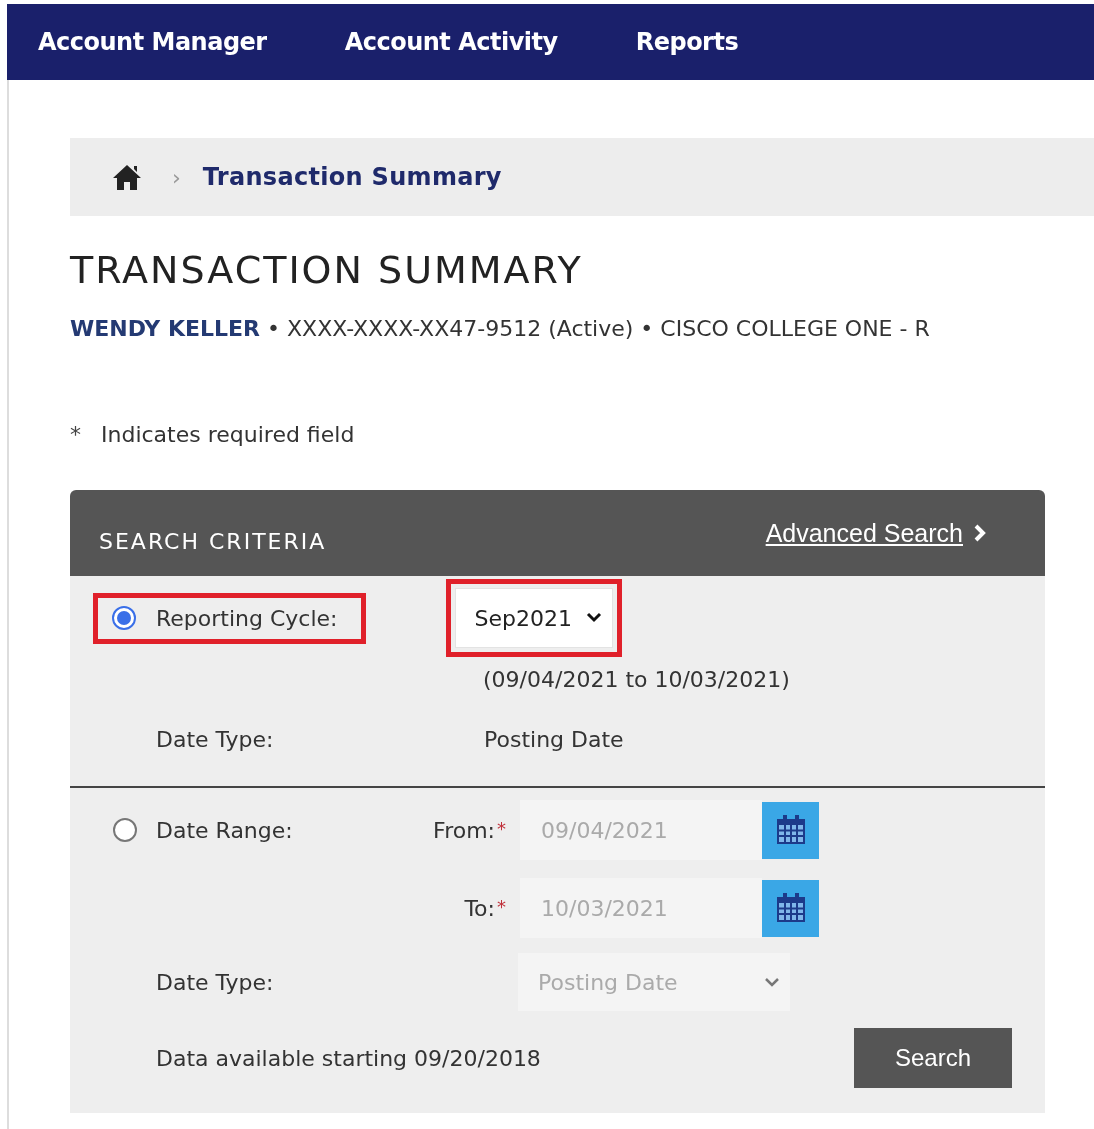 Image resolution: width=1094 pixels, height=1129 pixels. I want to click on date-type-value: Posting Date, so click(554, 739).